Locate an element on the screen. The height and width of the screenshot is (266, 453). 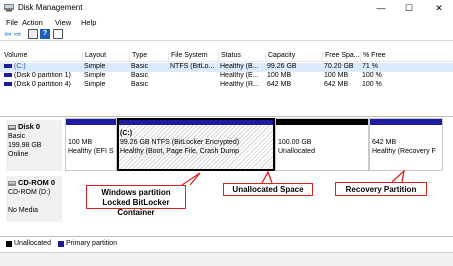
capacity-cell: 99.26 GB is located at coordinates (282, 66).